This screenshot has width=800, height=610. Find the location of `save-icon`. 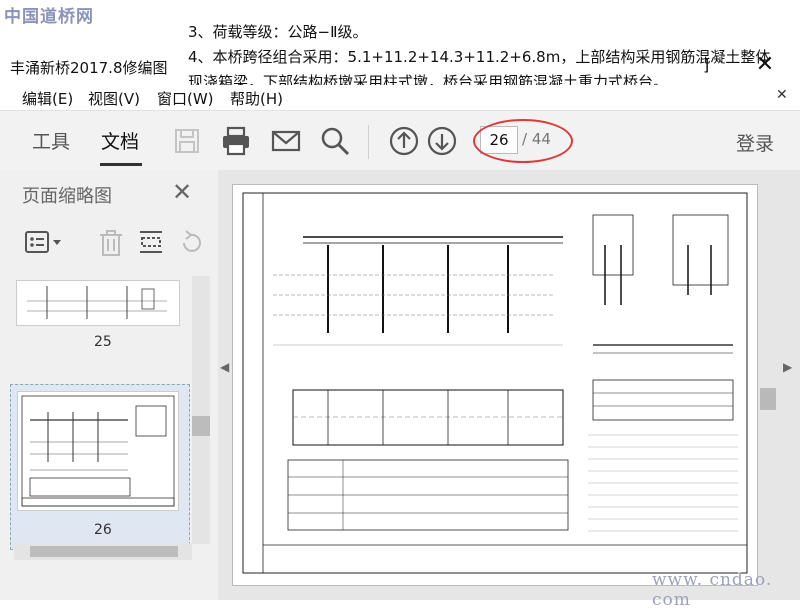

save-icon is located at coordinates (187, 141).